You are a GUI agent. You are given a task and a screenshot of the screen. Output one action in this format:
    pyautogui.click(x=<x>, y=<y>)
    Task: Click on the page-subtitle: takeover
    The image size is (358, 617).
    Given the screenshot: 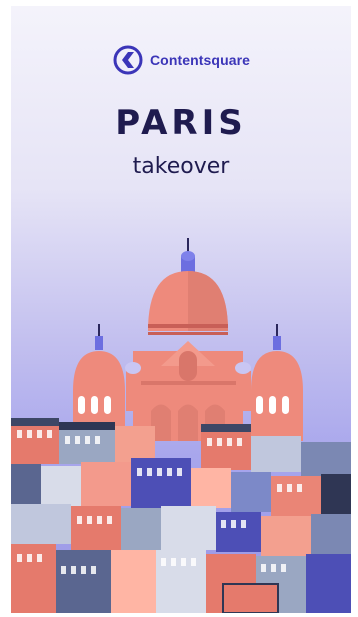 What is the action you would take?
    pyautogui.click(x=181, y=166)
    